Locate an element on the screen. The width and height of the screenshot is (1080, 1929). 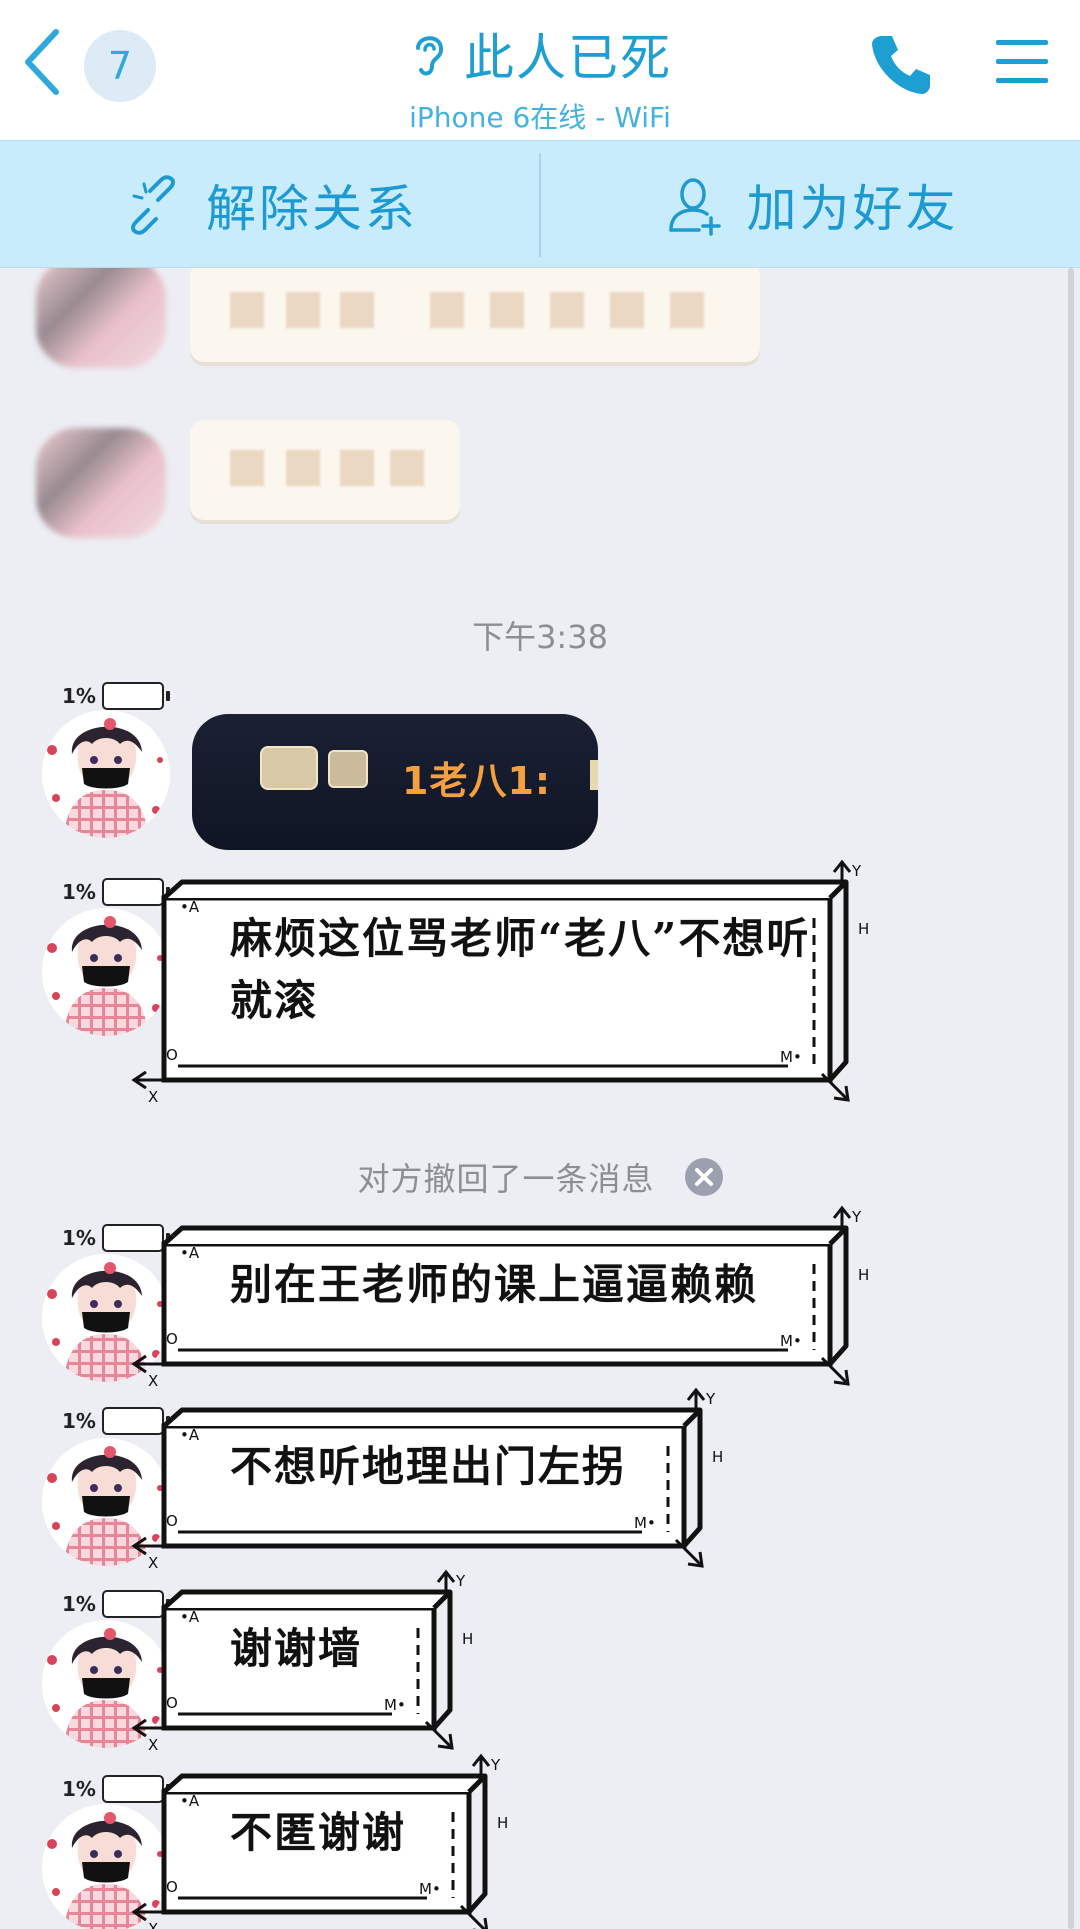
online-status: iPhone 6在线 - WiFi is located at coordinates (540, 117).